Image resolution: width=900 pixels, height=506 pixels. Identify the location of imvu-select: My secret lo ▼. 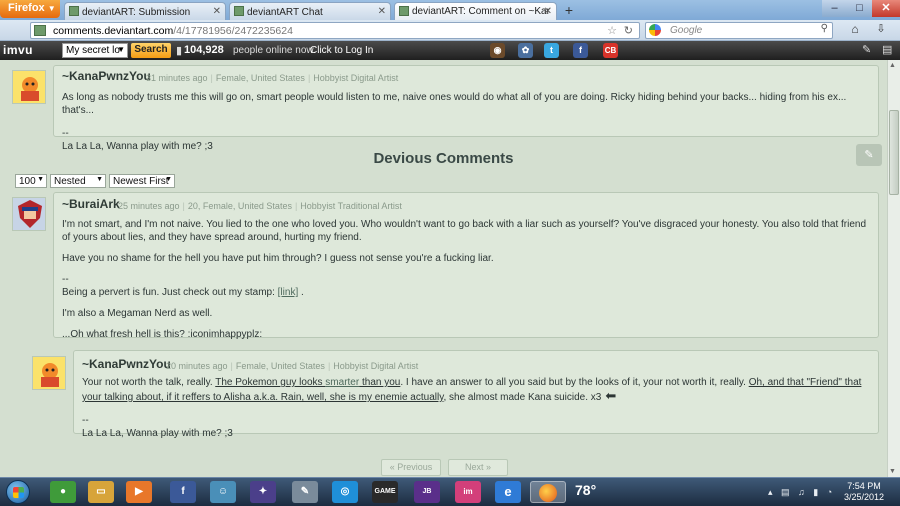
(95, 50).